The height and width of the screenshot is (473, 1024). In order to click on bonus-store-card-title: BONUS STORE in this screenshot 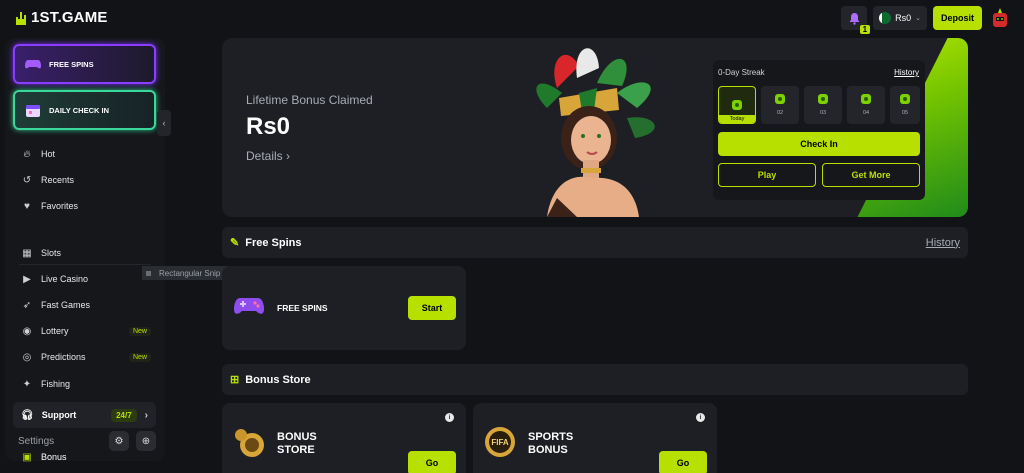, I will do `click(297, 444)`.